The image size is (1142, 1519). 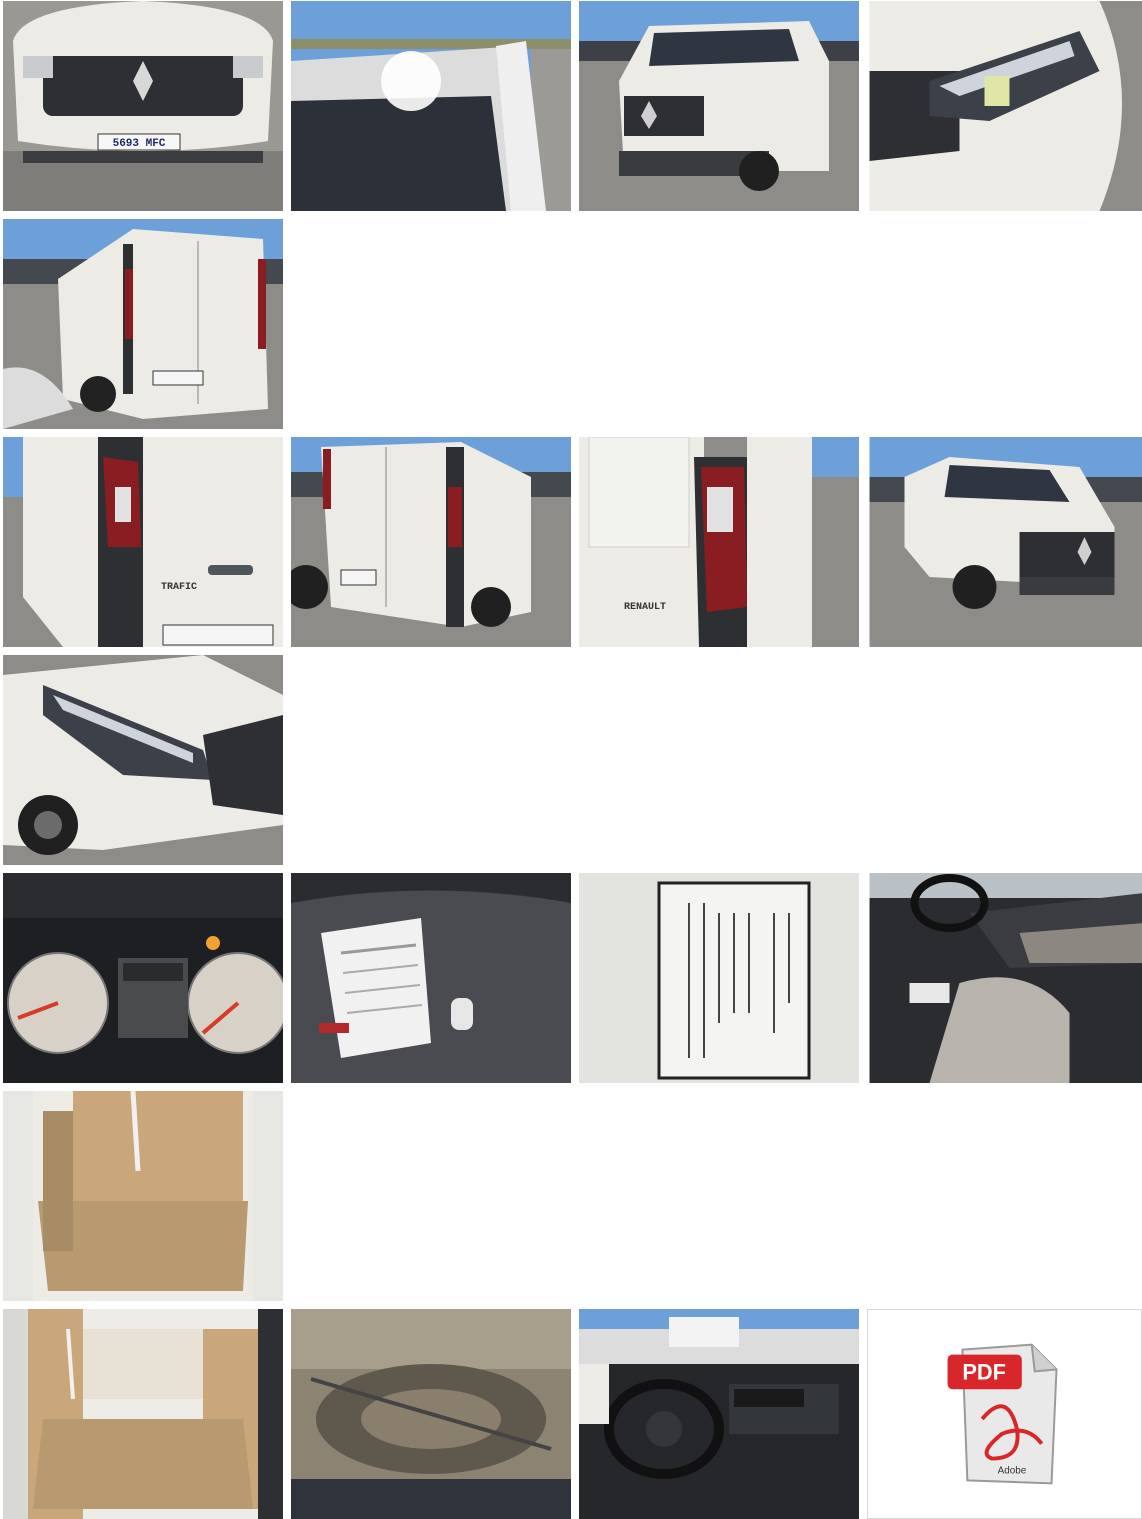 I want to click on photo-front-fender-closeup, so click(x=143, y=760).